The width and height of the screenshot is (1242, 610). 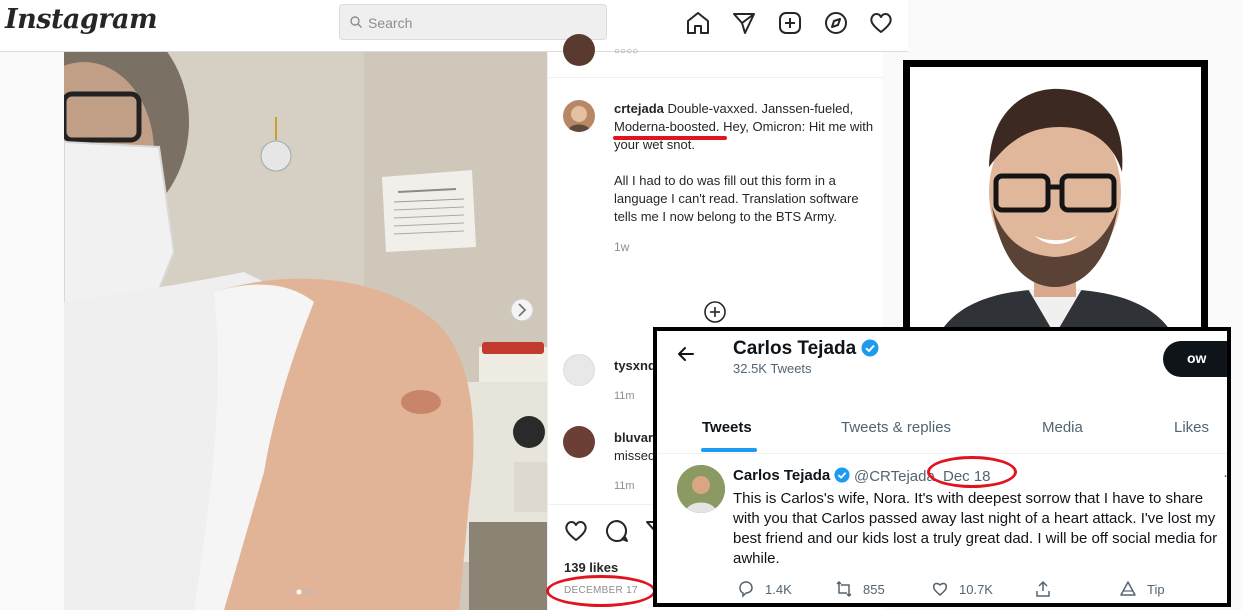 I want to click on tweet-author-name: Carlos Tejada, so click(x=781, y=475).